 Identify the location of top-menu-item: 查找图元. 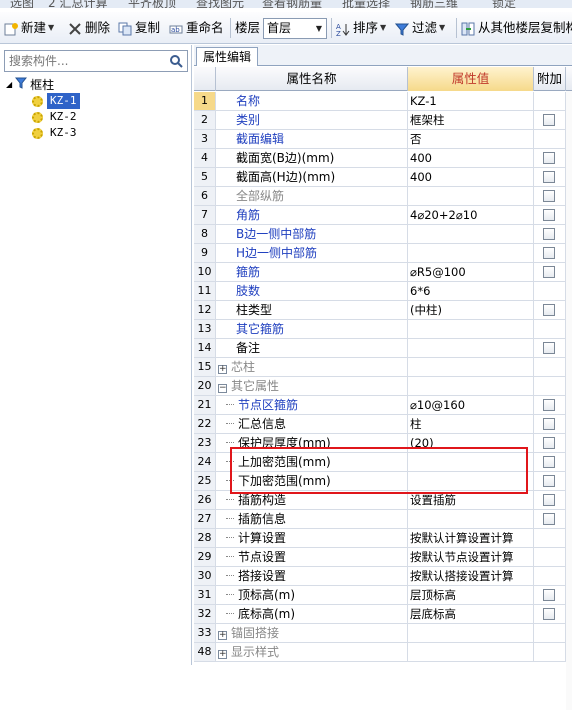
(220, 4).